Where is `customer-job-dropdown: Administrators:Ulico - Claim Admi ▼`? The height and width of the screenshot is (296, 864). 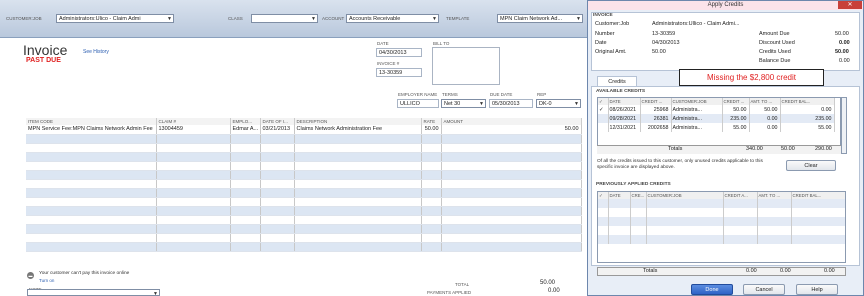
customer-job-dropdown: Administrators:Ulico - Claim Admi ▼ is located at coordinates (115, 18).